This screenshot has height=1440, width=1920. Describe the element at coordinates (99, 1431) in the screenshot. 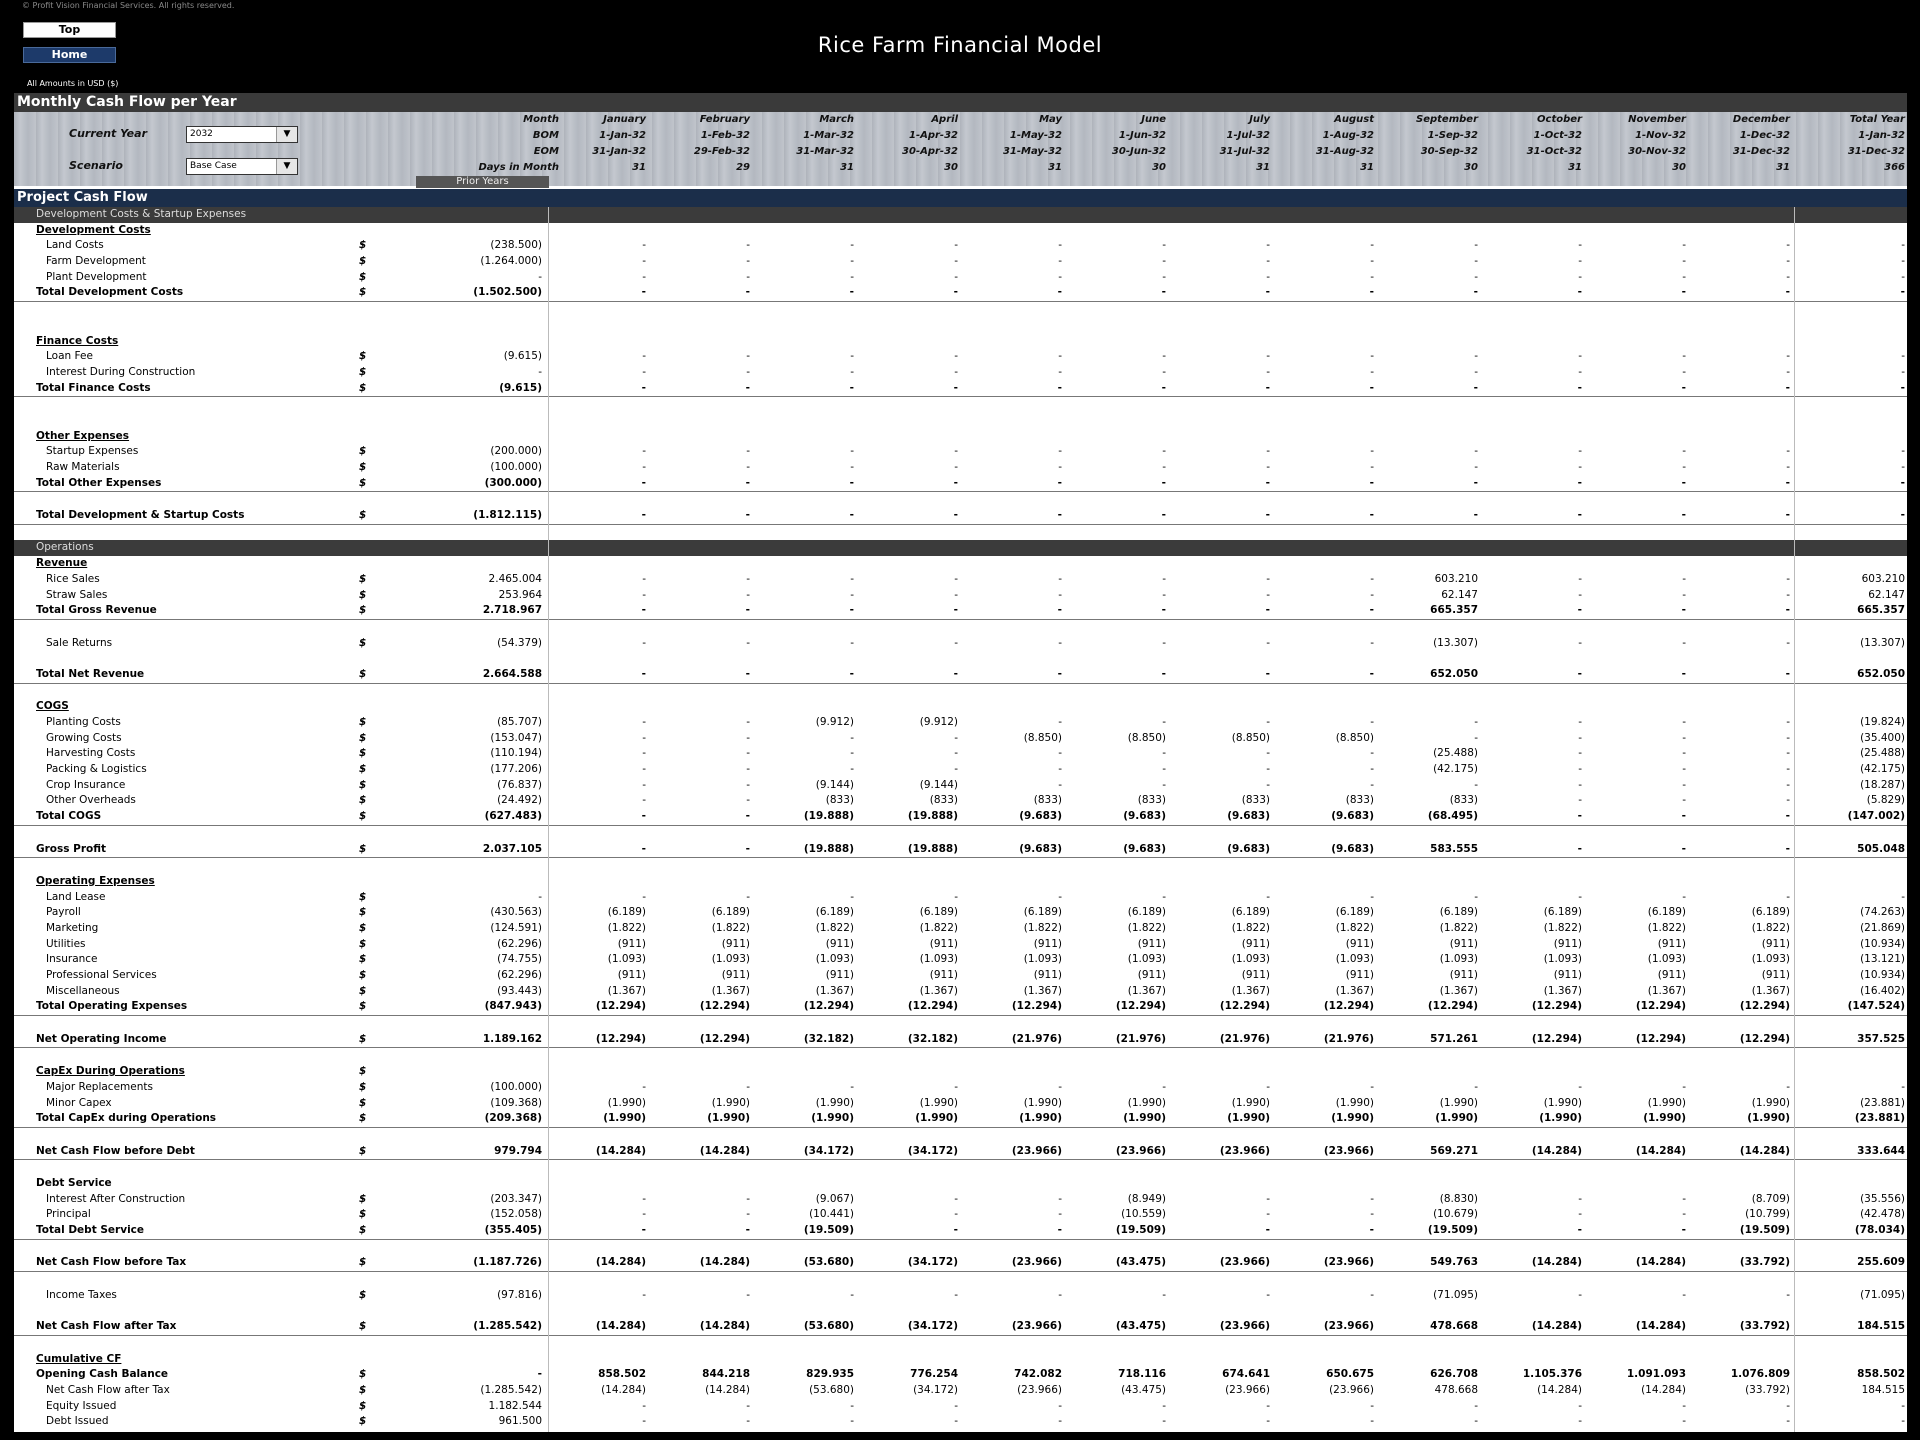

I see `row-label: Closing Cash Balance` at that location.